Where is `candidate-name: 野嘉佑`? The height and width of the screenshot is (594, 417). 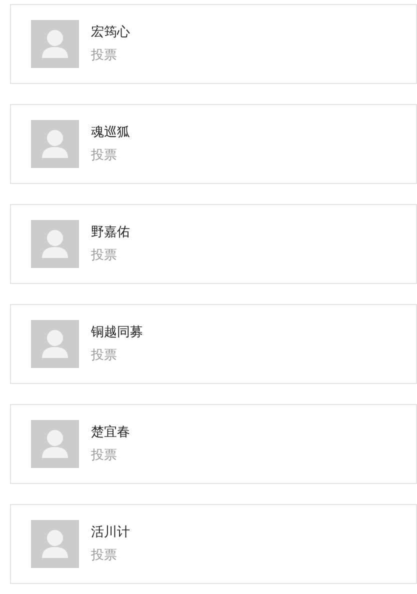 candidate-name: 野嘉佑 is located at coordinates (110, 232).